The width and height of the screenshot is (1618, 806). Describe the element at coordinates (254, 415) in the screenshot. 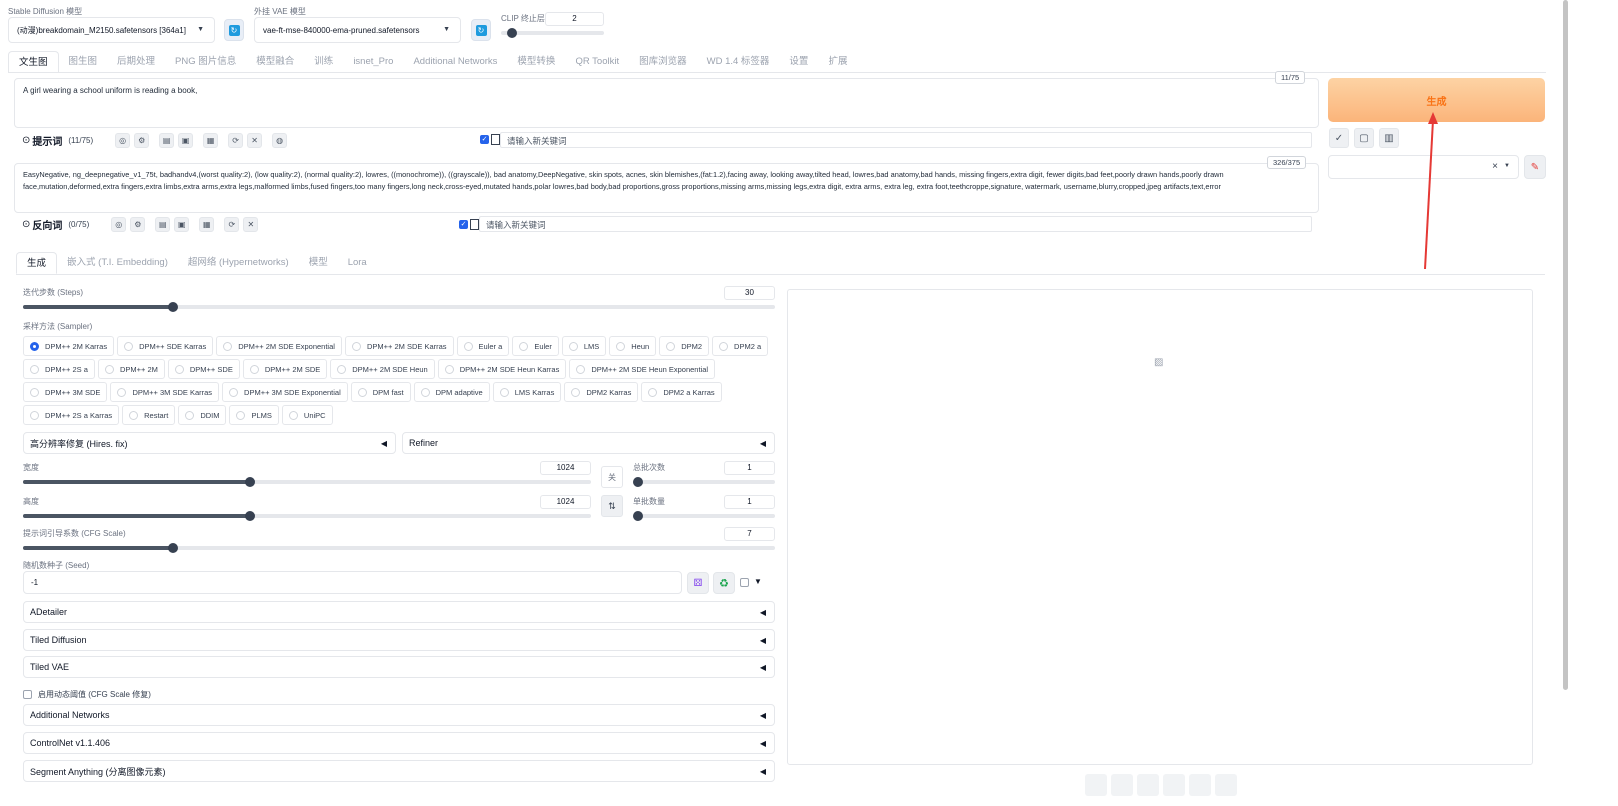

I see `sampler-option-plms: PLMS` at that location.